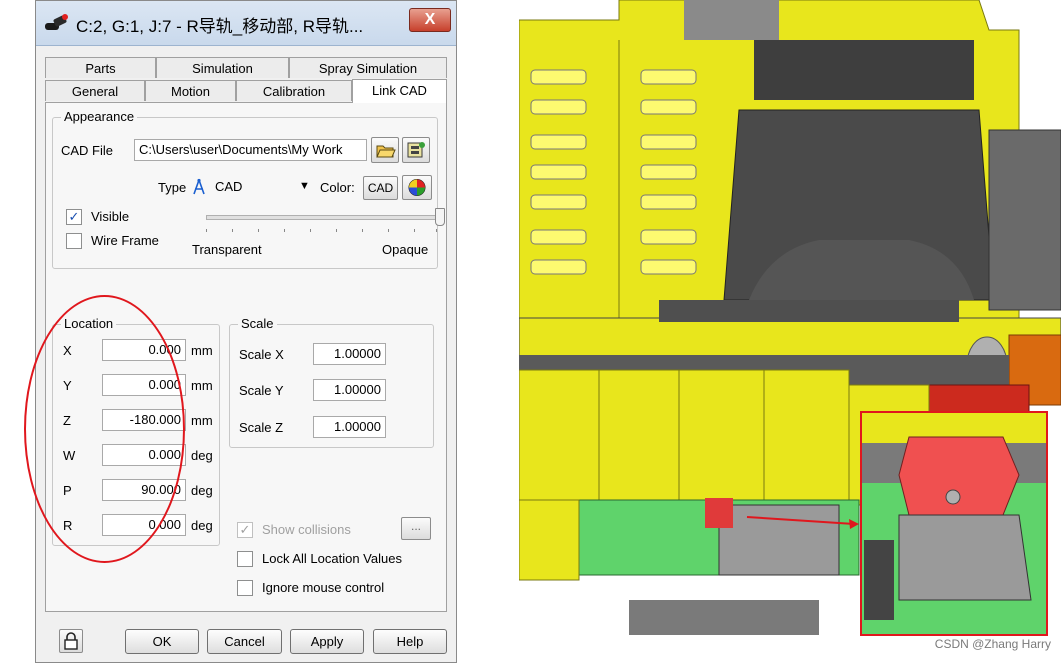 The image size is (1061, 666). What do you see at coordinates (95, 90) in the screenshot?
I see `tab-general: General` at bounding box center [95, 90].